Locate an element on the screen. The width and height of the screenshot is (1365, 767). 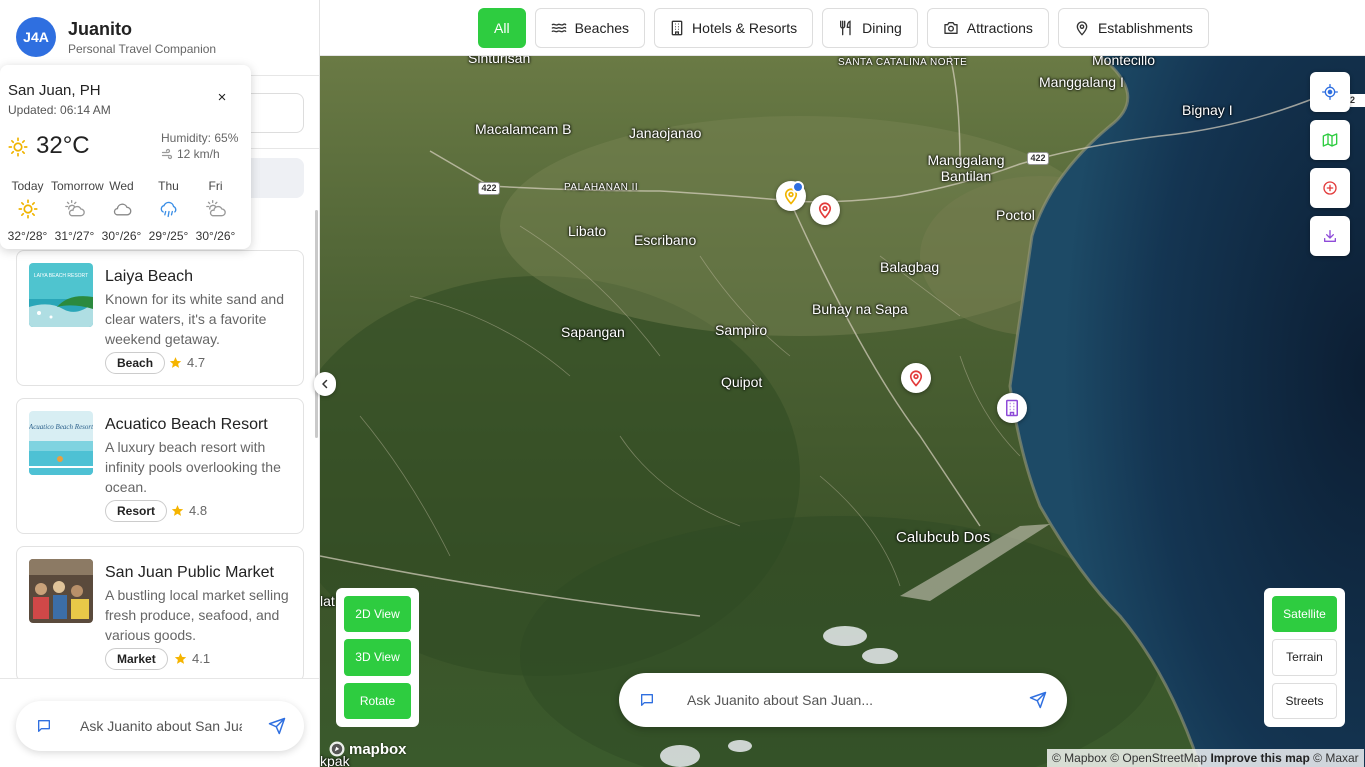
weather-updated: Updated: 06:14 AM is located at coordinates (59, 110).